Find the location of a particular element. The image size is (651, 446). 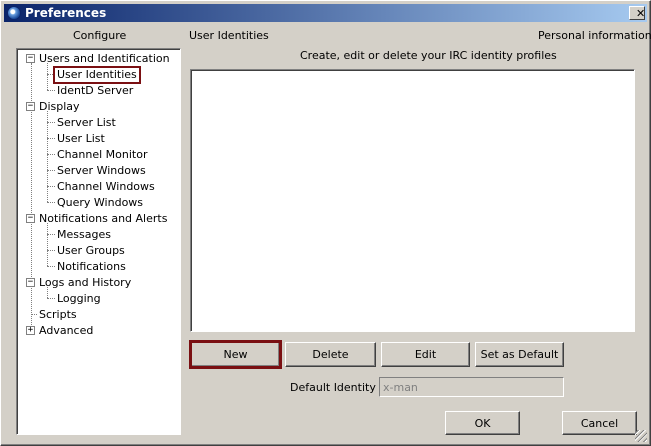

window-title: Preferences is located at coordinates (66, 13).